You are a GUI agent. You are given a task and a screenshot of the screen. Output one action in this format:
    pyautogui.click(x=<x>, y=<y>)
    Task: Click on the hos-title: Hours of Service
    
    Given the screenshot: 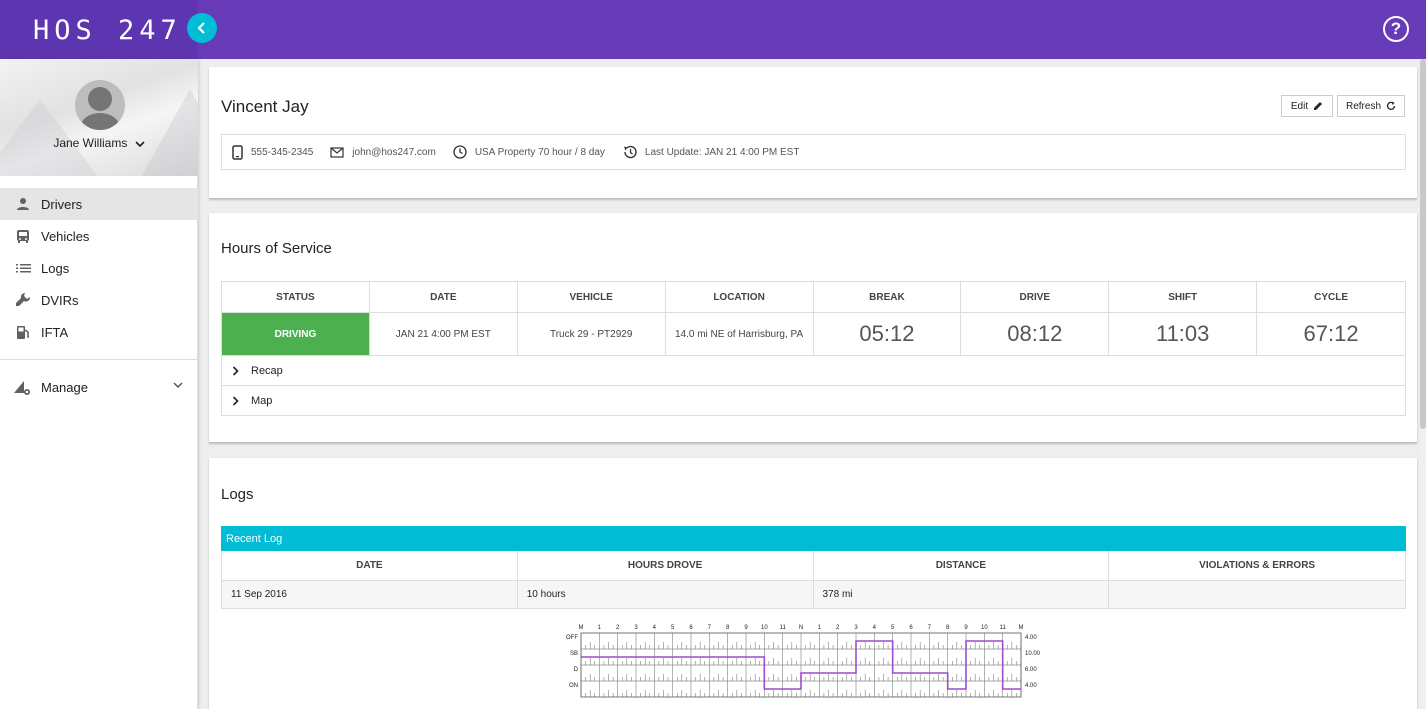 What is the action you would take?
    pyautogui.click(x=276, y=248)
    